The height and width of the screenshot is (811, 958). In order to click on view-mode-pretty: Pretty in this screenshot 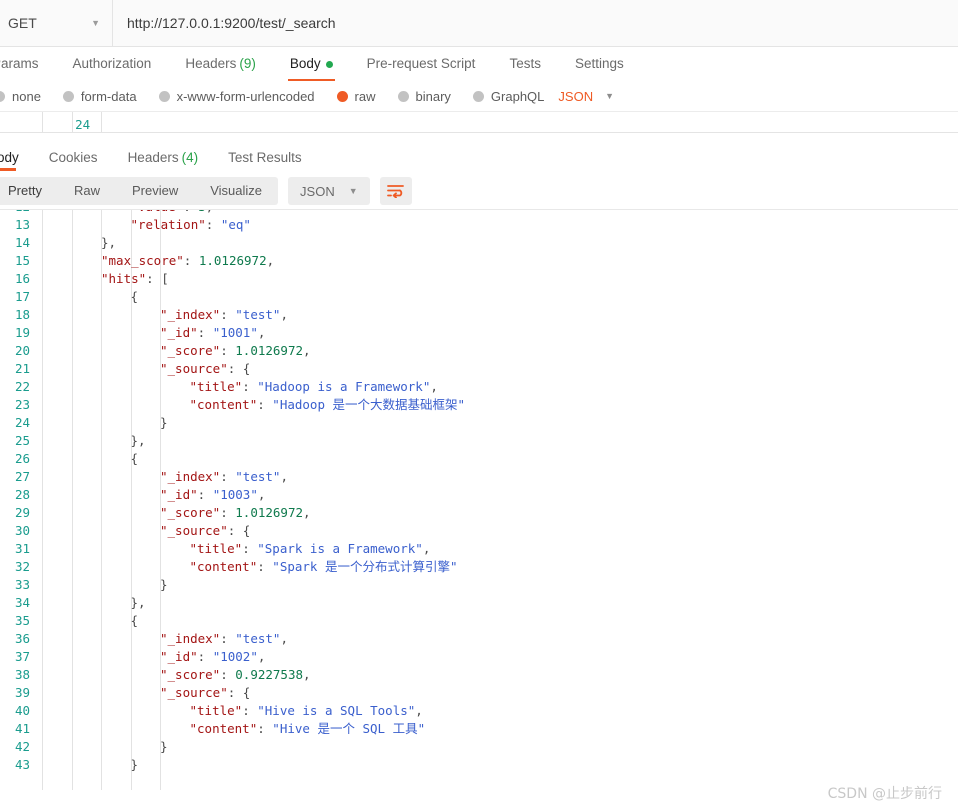, I will do `click(29, 191)`.